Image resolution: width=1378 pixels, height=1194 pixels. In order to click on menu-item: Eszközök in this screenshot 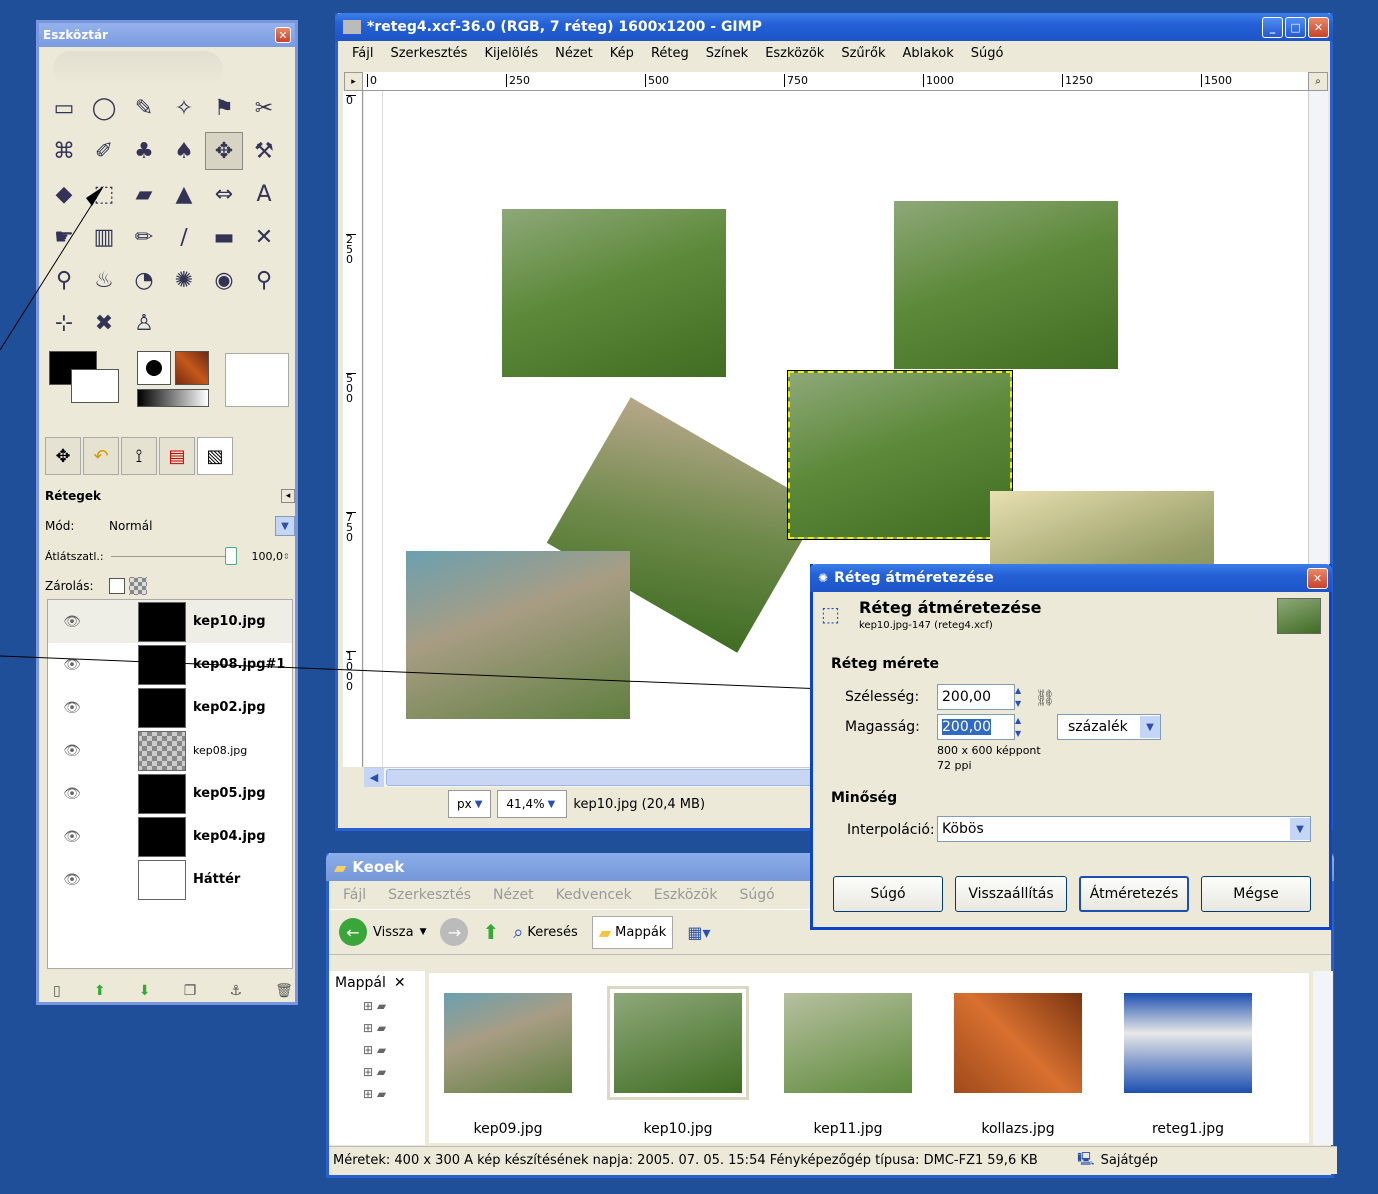, I will do `click(686, 895)`.